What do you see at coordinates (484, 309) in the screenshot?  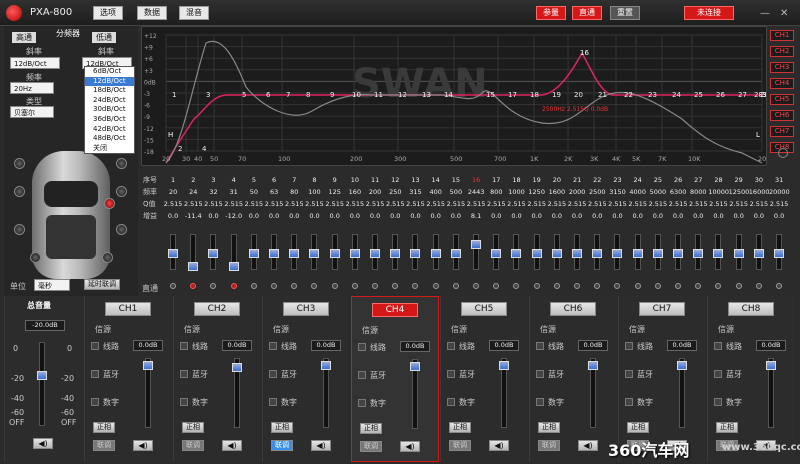 I see `channel-button: CH5` at bounding box center [484, 309].